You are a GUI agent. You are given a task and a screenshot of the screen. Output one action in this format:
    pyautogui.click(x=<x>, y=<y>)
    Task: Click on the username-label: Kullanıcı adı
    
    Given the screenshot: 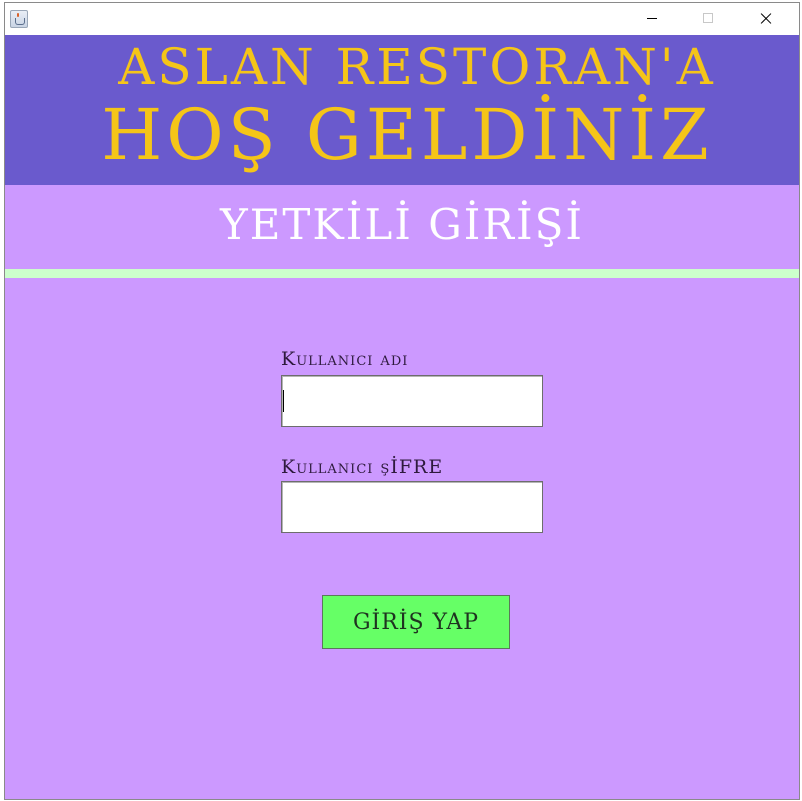 What is the action you would take?
    pyautogui.click(x=345, y=359)
    